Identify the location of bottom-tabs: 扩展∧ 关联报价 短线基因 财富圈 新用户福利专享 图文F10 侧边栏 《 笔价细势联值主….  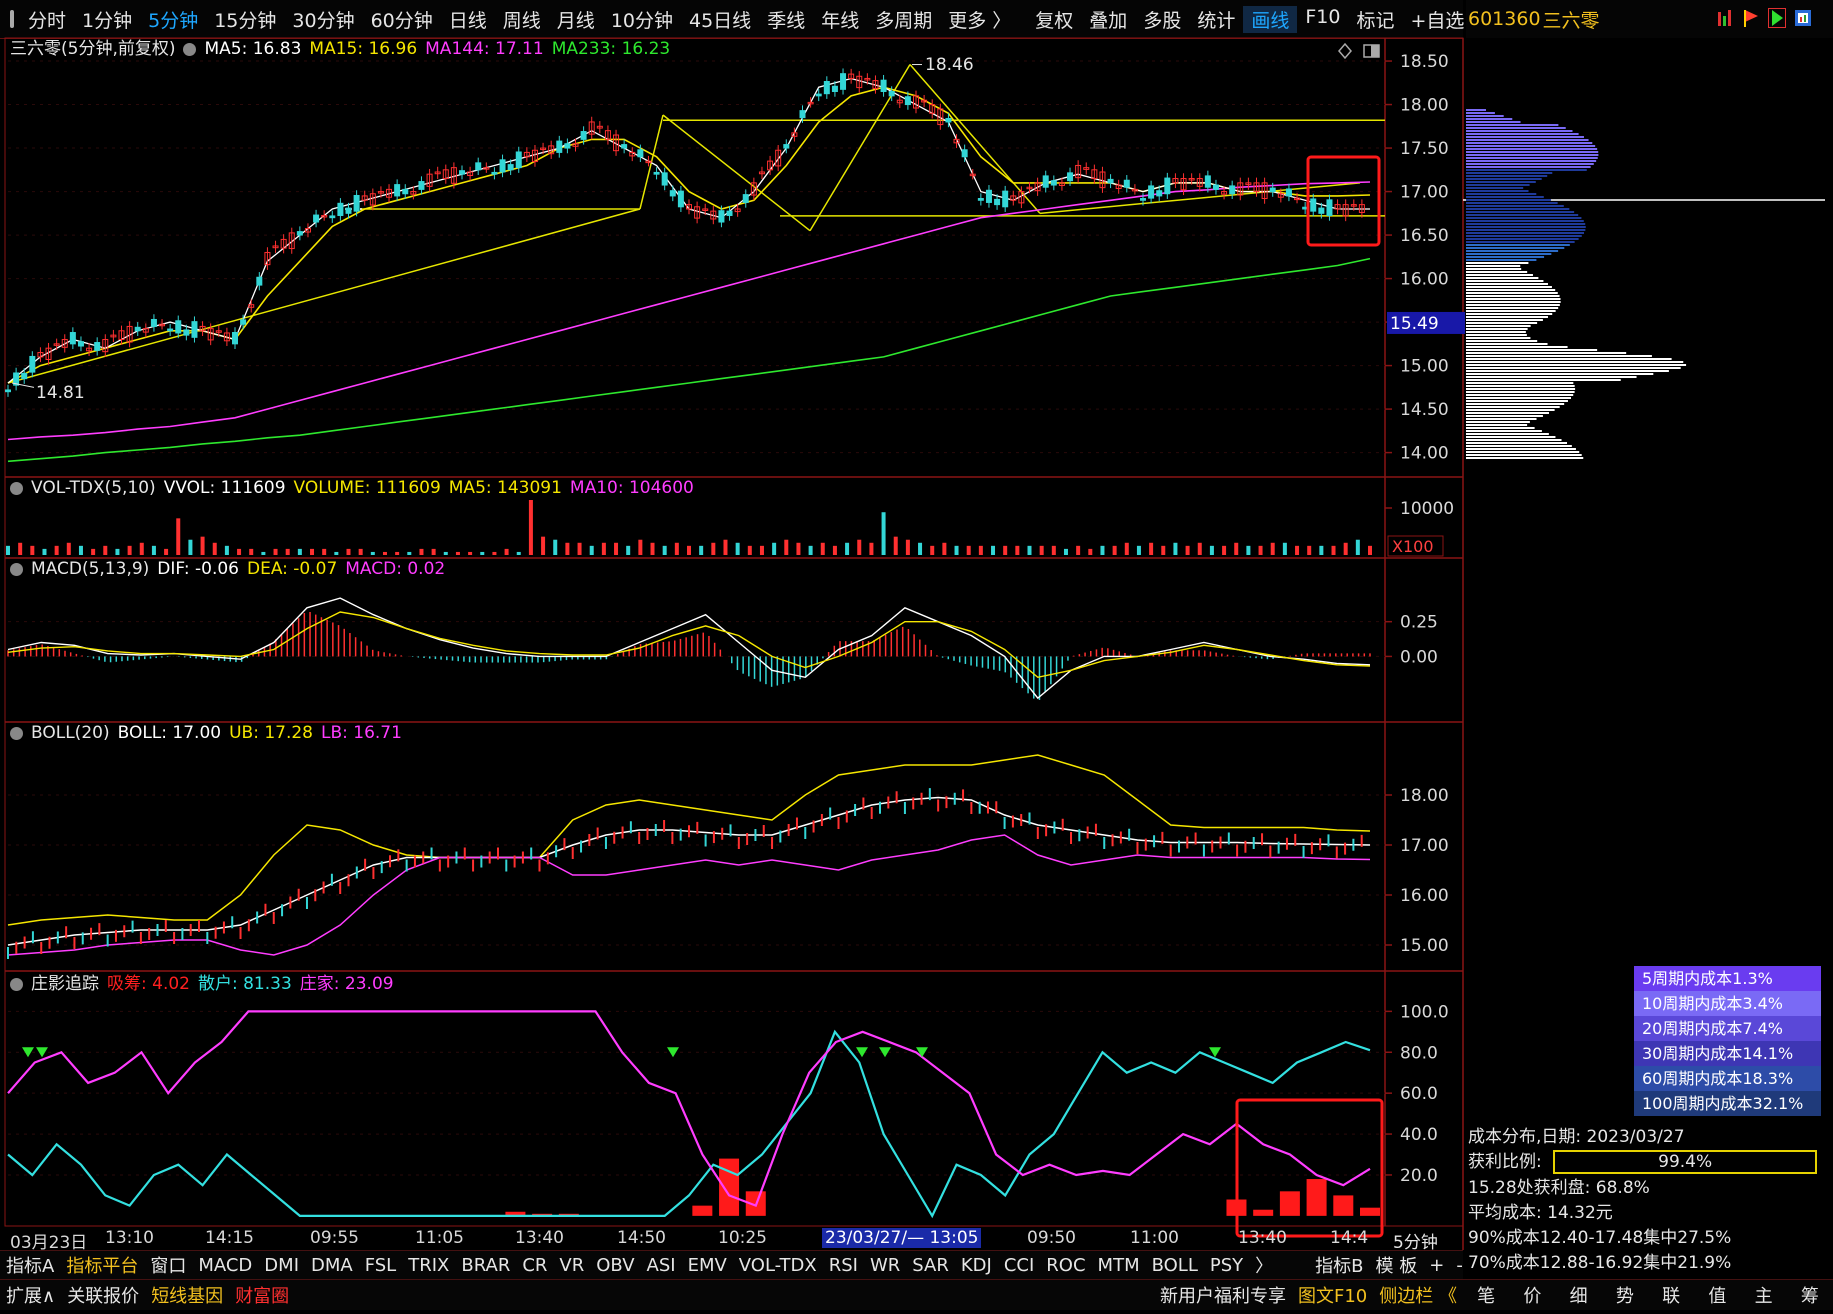
(916, 1294).